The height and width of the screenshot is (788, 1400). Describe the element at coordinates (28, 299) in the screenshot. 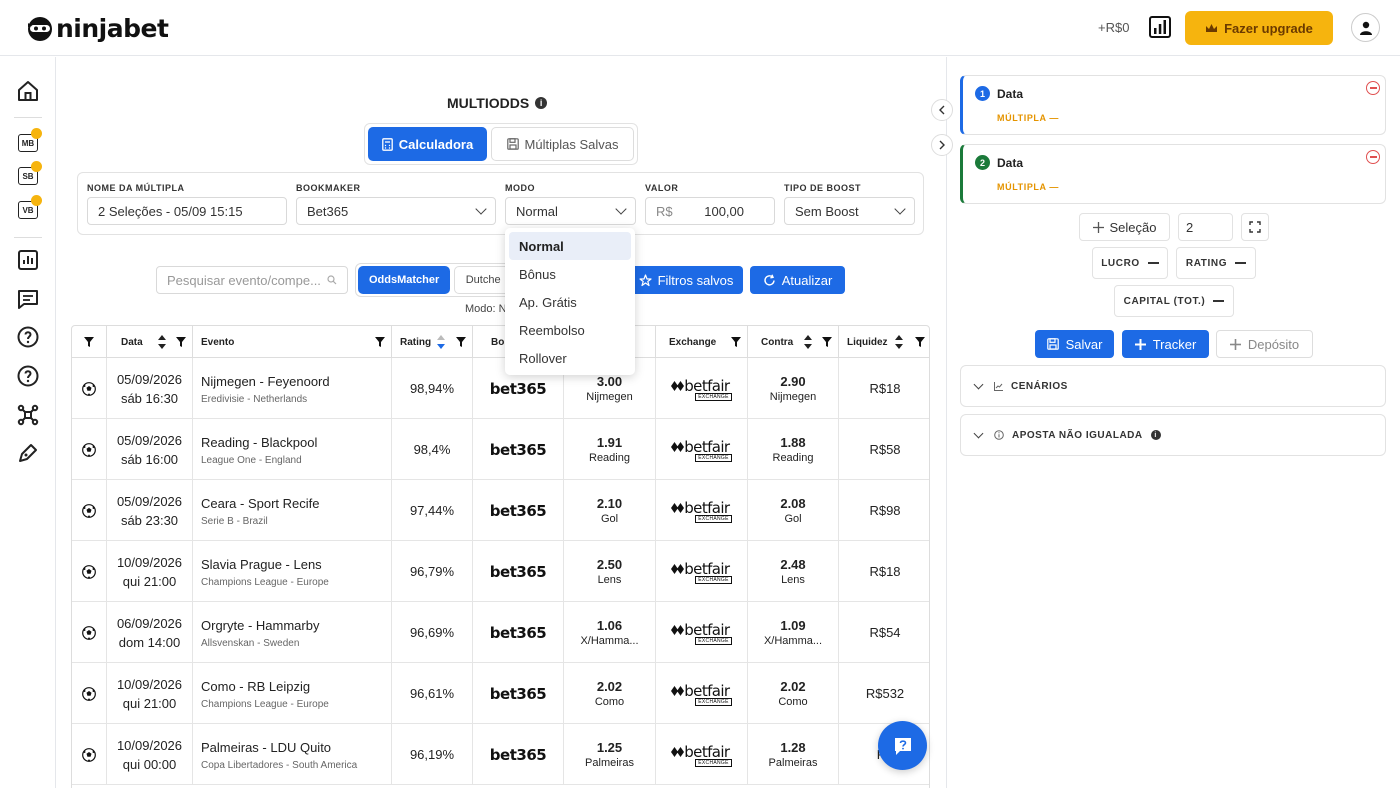

I see `chat-icon` at that location.